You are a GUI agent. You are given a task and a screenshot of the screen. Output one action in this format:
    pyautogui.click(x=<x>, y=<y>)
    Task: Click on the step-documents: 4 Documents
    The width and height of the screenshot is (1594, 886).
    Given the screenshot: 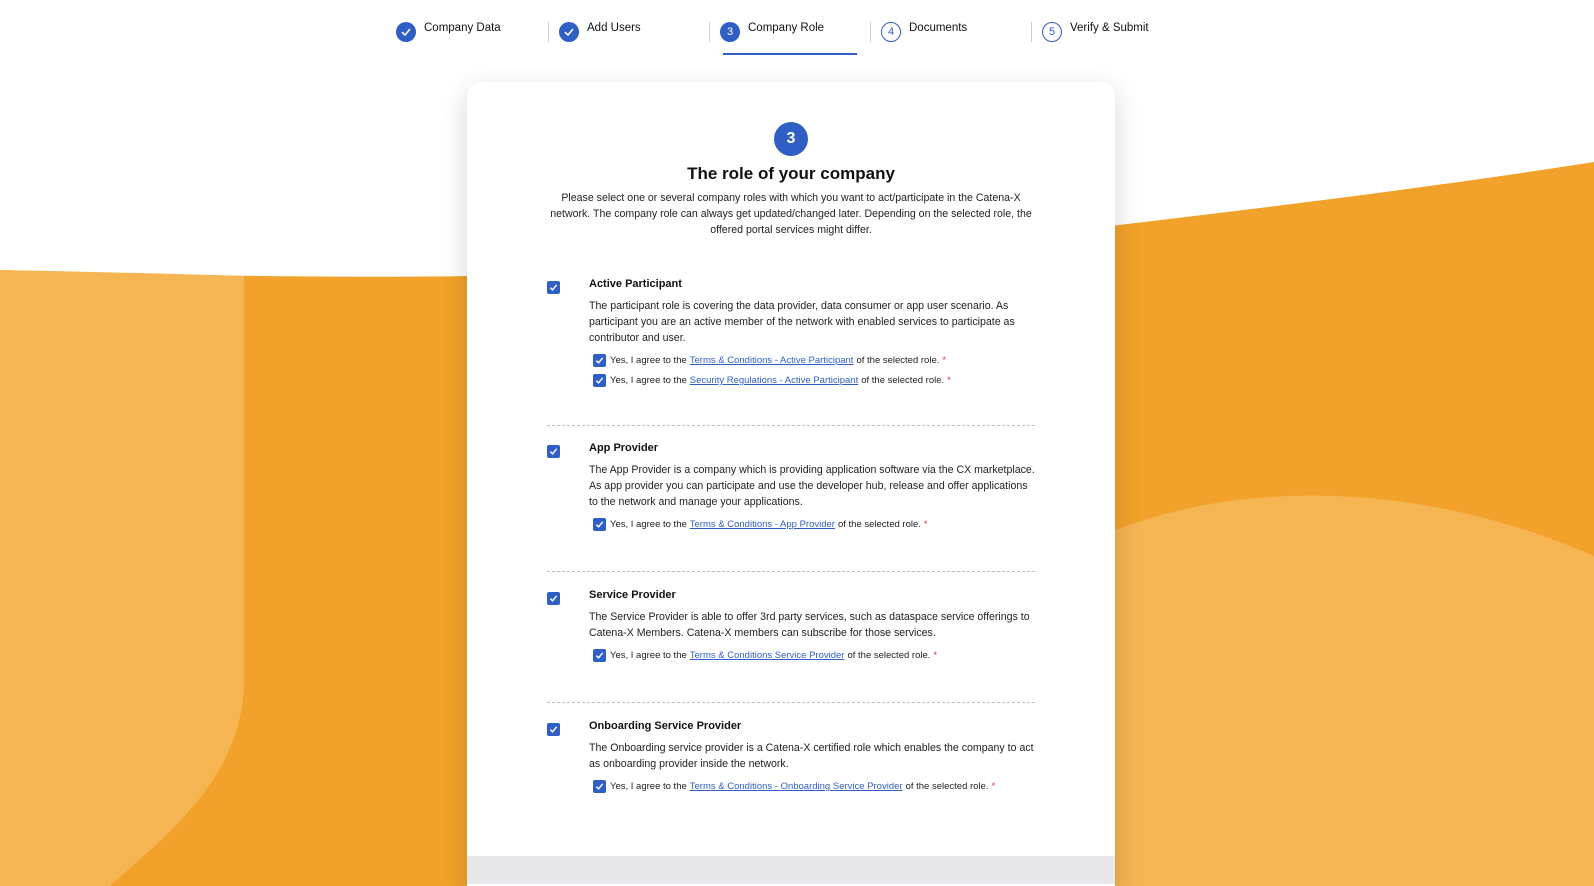 What is the action you would take?
    pyautogui.click(x=924, y=38)
    